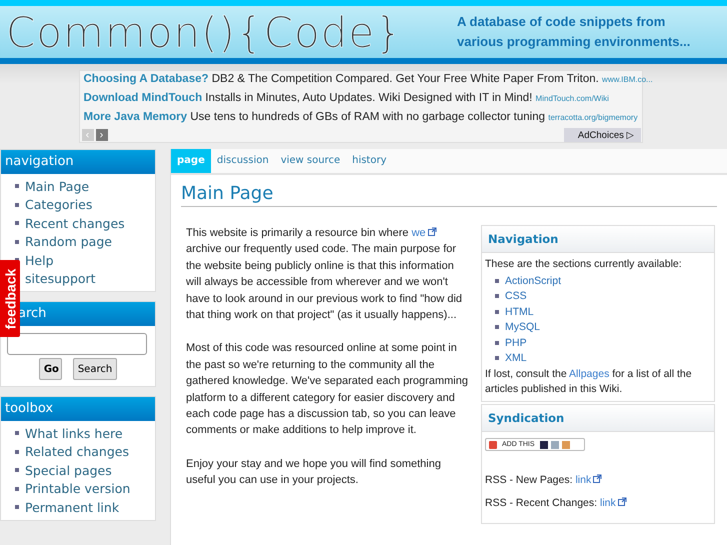 The height and width of the screenshot is (545, 727). Describe the element at coordinates (77, 452) in the screenshot. I see `sidebar-link: Related changes` at that location.